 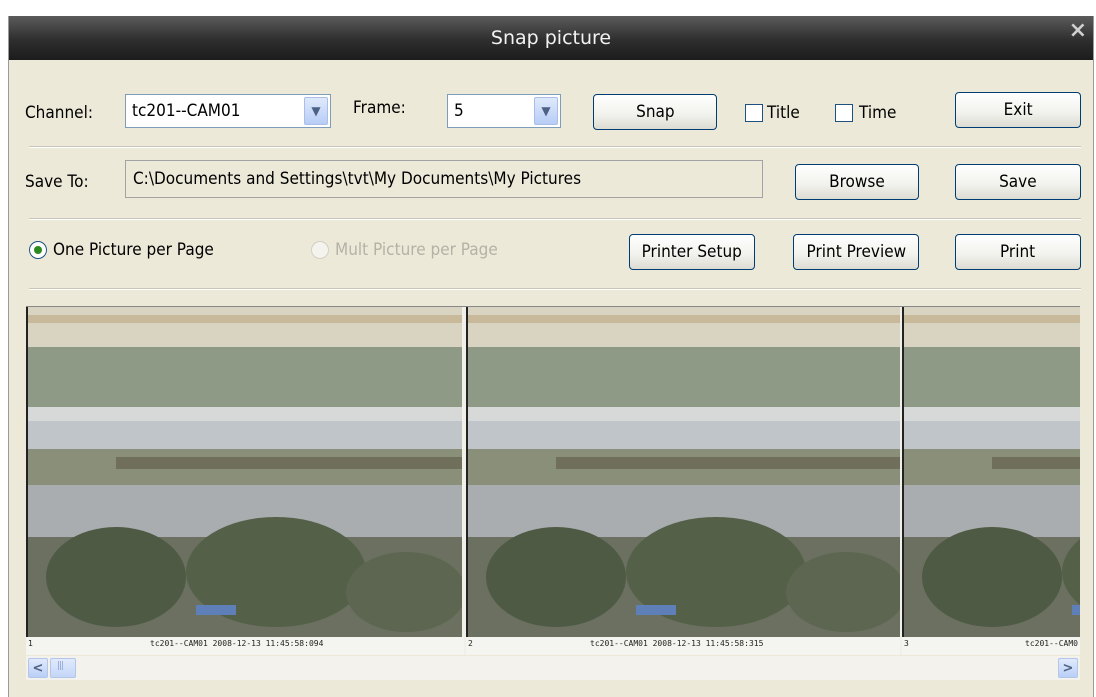 I want to click on browse-button: Browse, so click(x=857, y=182).